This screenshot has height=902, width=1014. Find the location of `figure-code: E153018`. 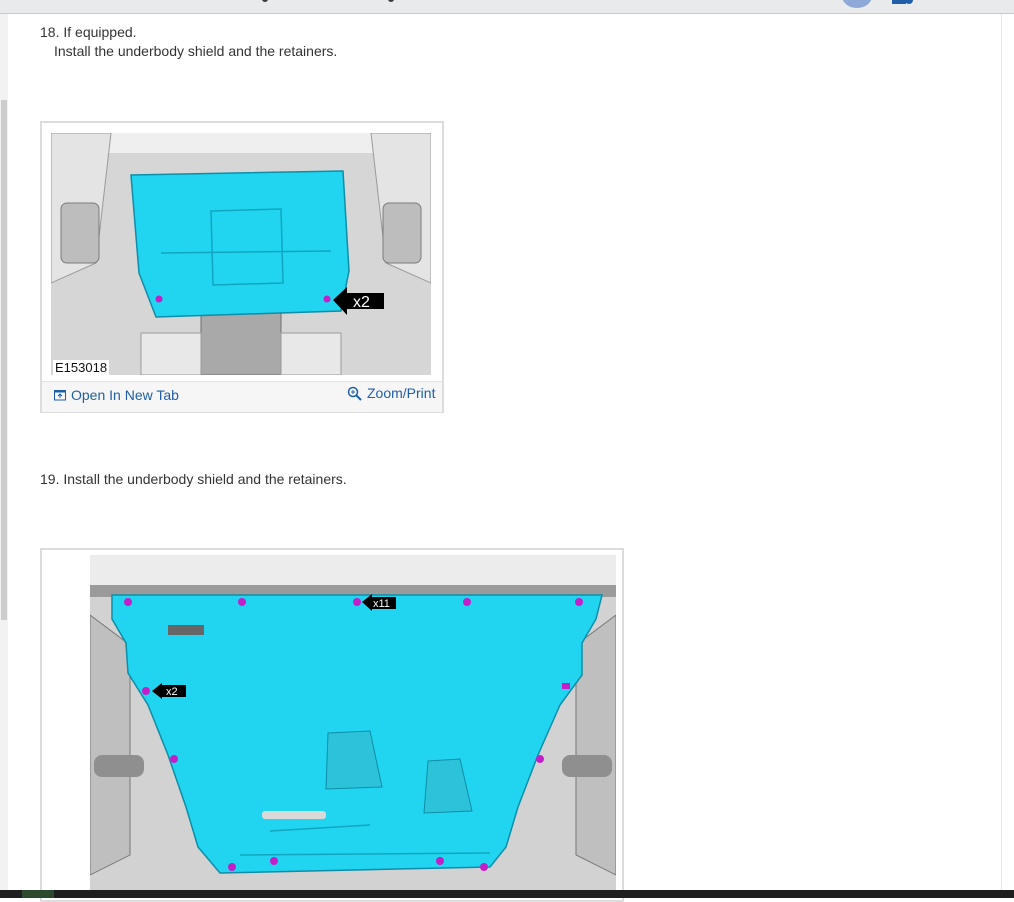

figure-code: E153018 is located at coordinates (81, 367).